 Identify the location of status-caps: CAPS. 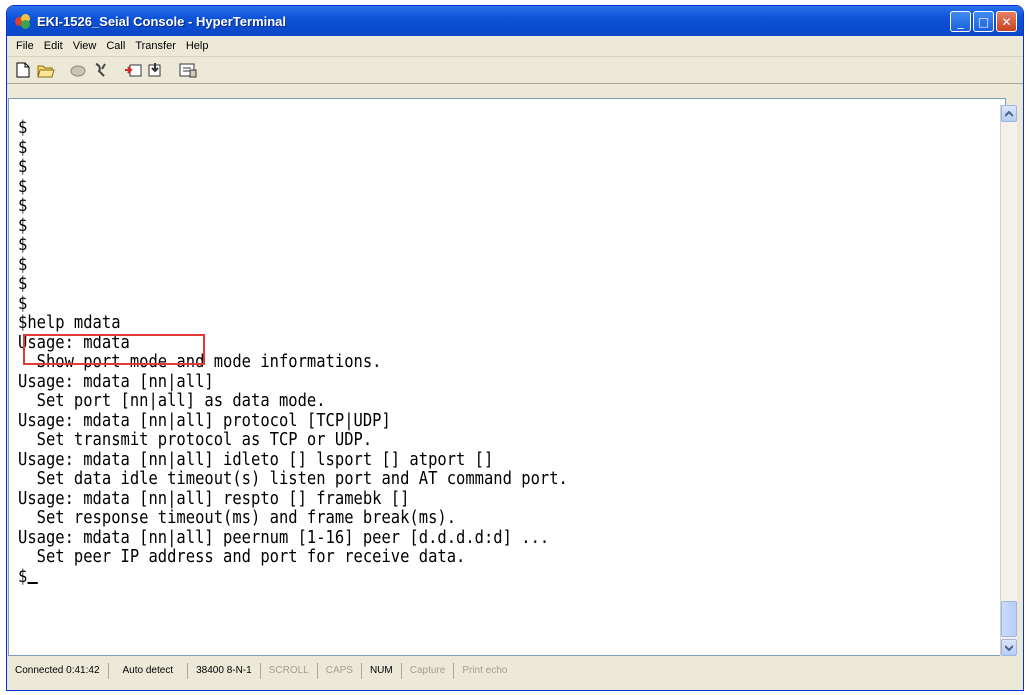
(340, 671).